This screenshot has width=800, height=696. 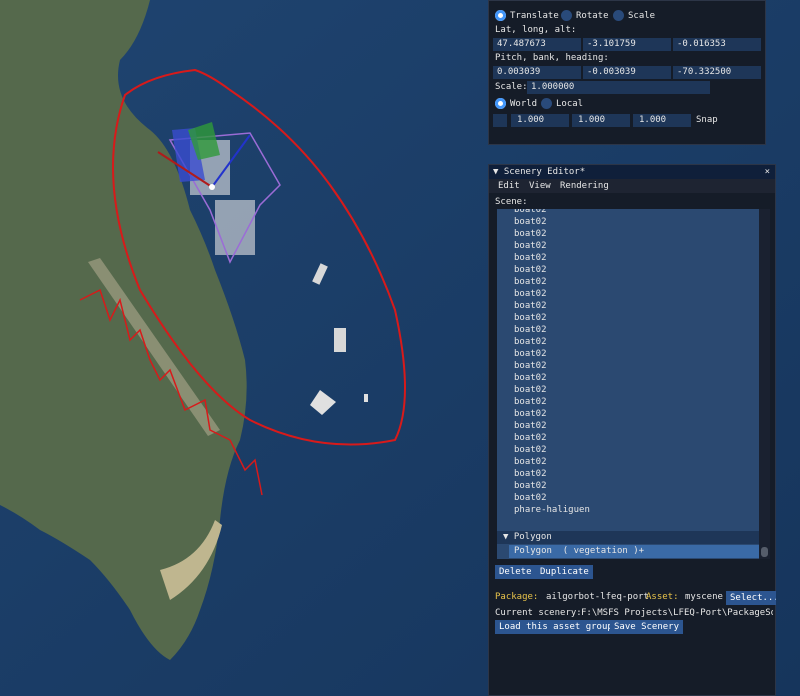 I want to click on pitch-bank-heading-label: Pitch, bank, heading:, so click(x=552, y=58).